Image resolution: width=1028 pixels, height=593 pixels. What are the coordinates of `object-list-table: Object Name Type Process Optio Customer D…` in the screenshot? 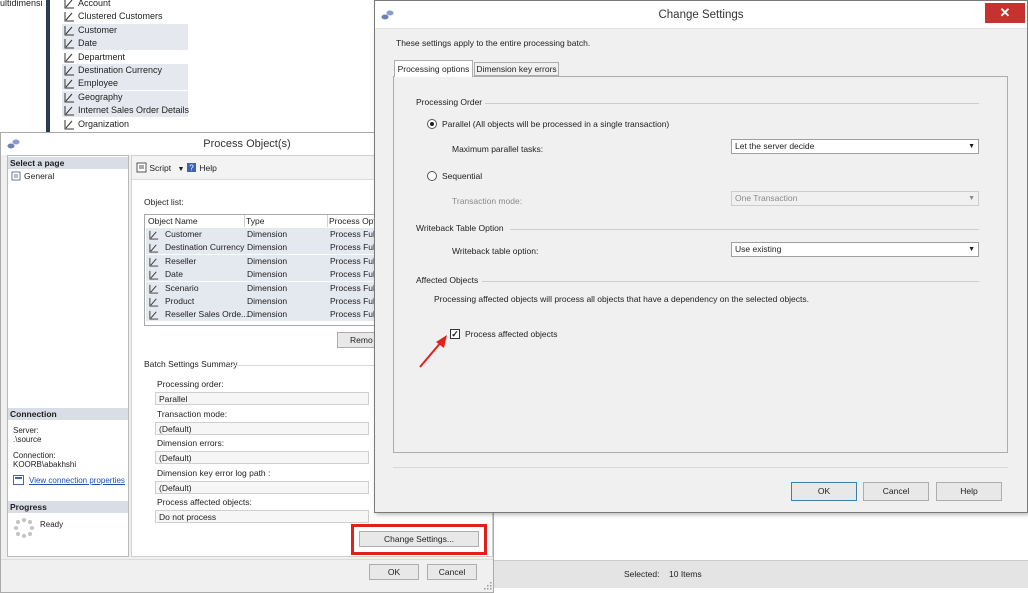 It's located at (262, 270).